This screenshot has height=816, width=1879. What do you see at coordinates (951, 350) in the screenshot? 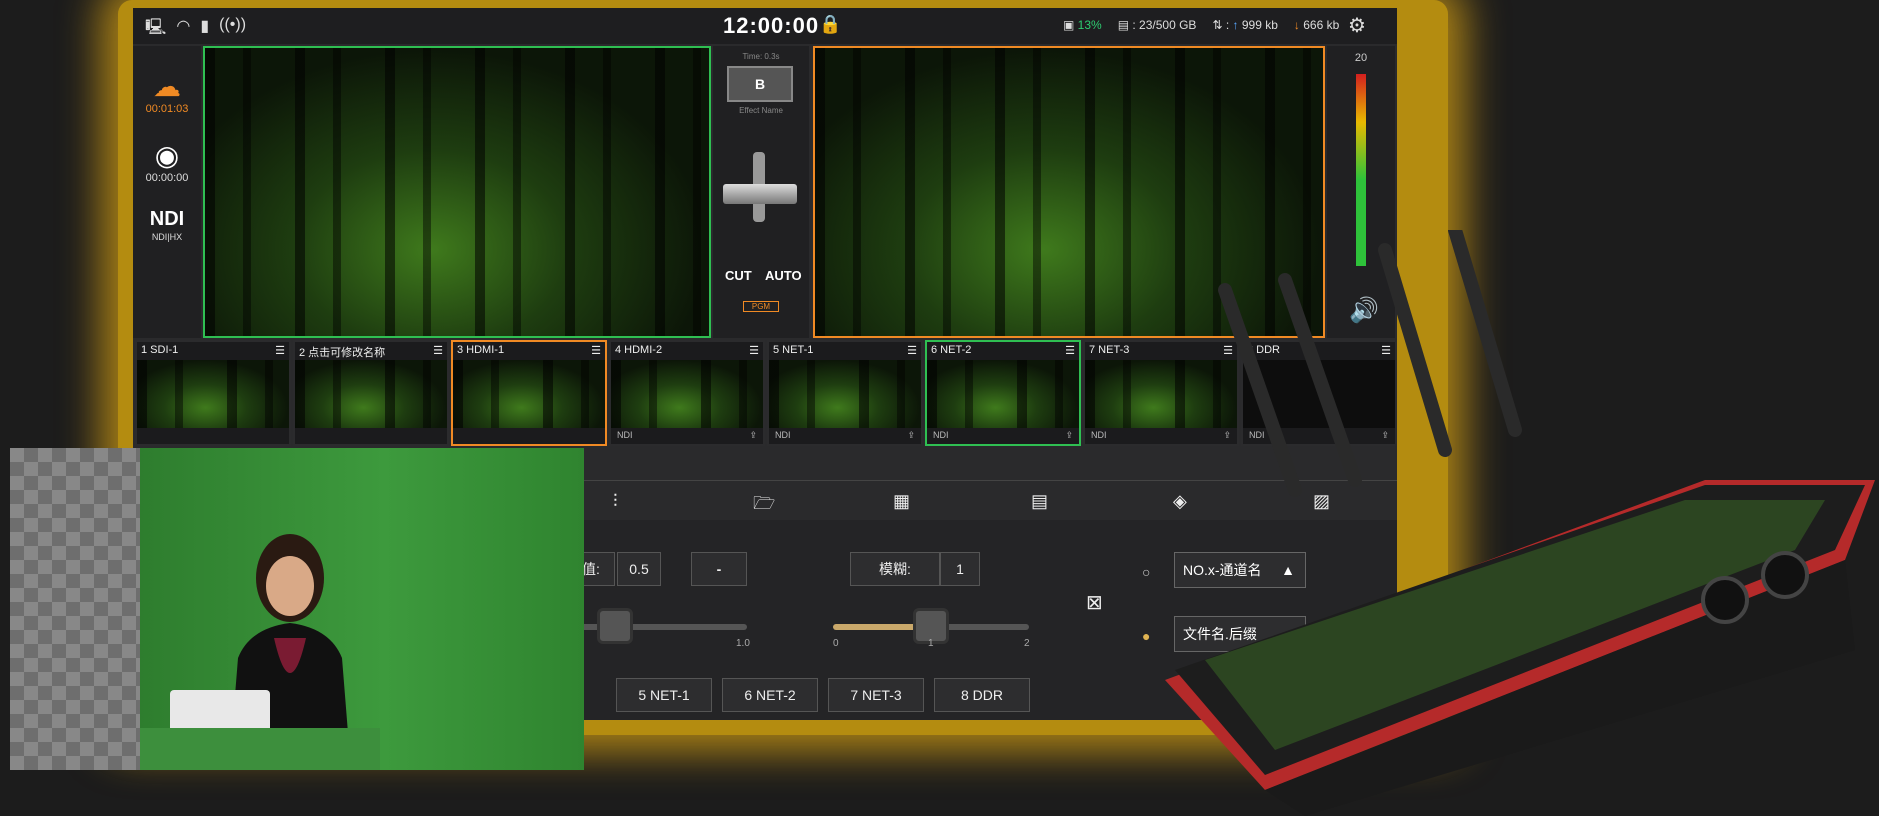
I see `source-label: 6 NET-2` at bounding box center [951, 350].